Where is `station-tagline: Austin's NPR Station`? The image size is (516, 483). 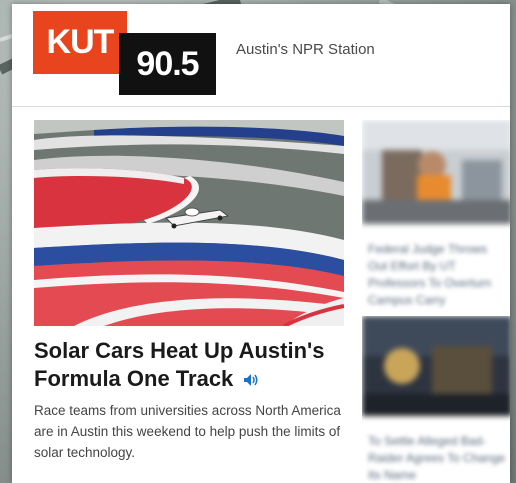
station-tagline: Austin's NPR Station is located at coordinates (305, 49).